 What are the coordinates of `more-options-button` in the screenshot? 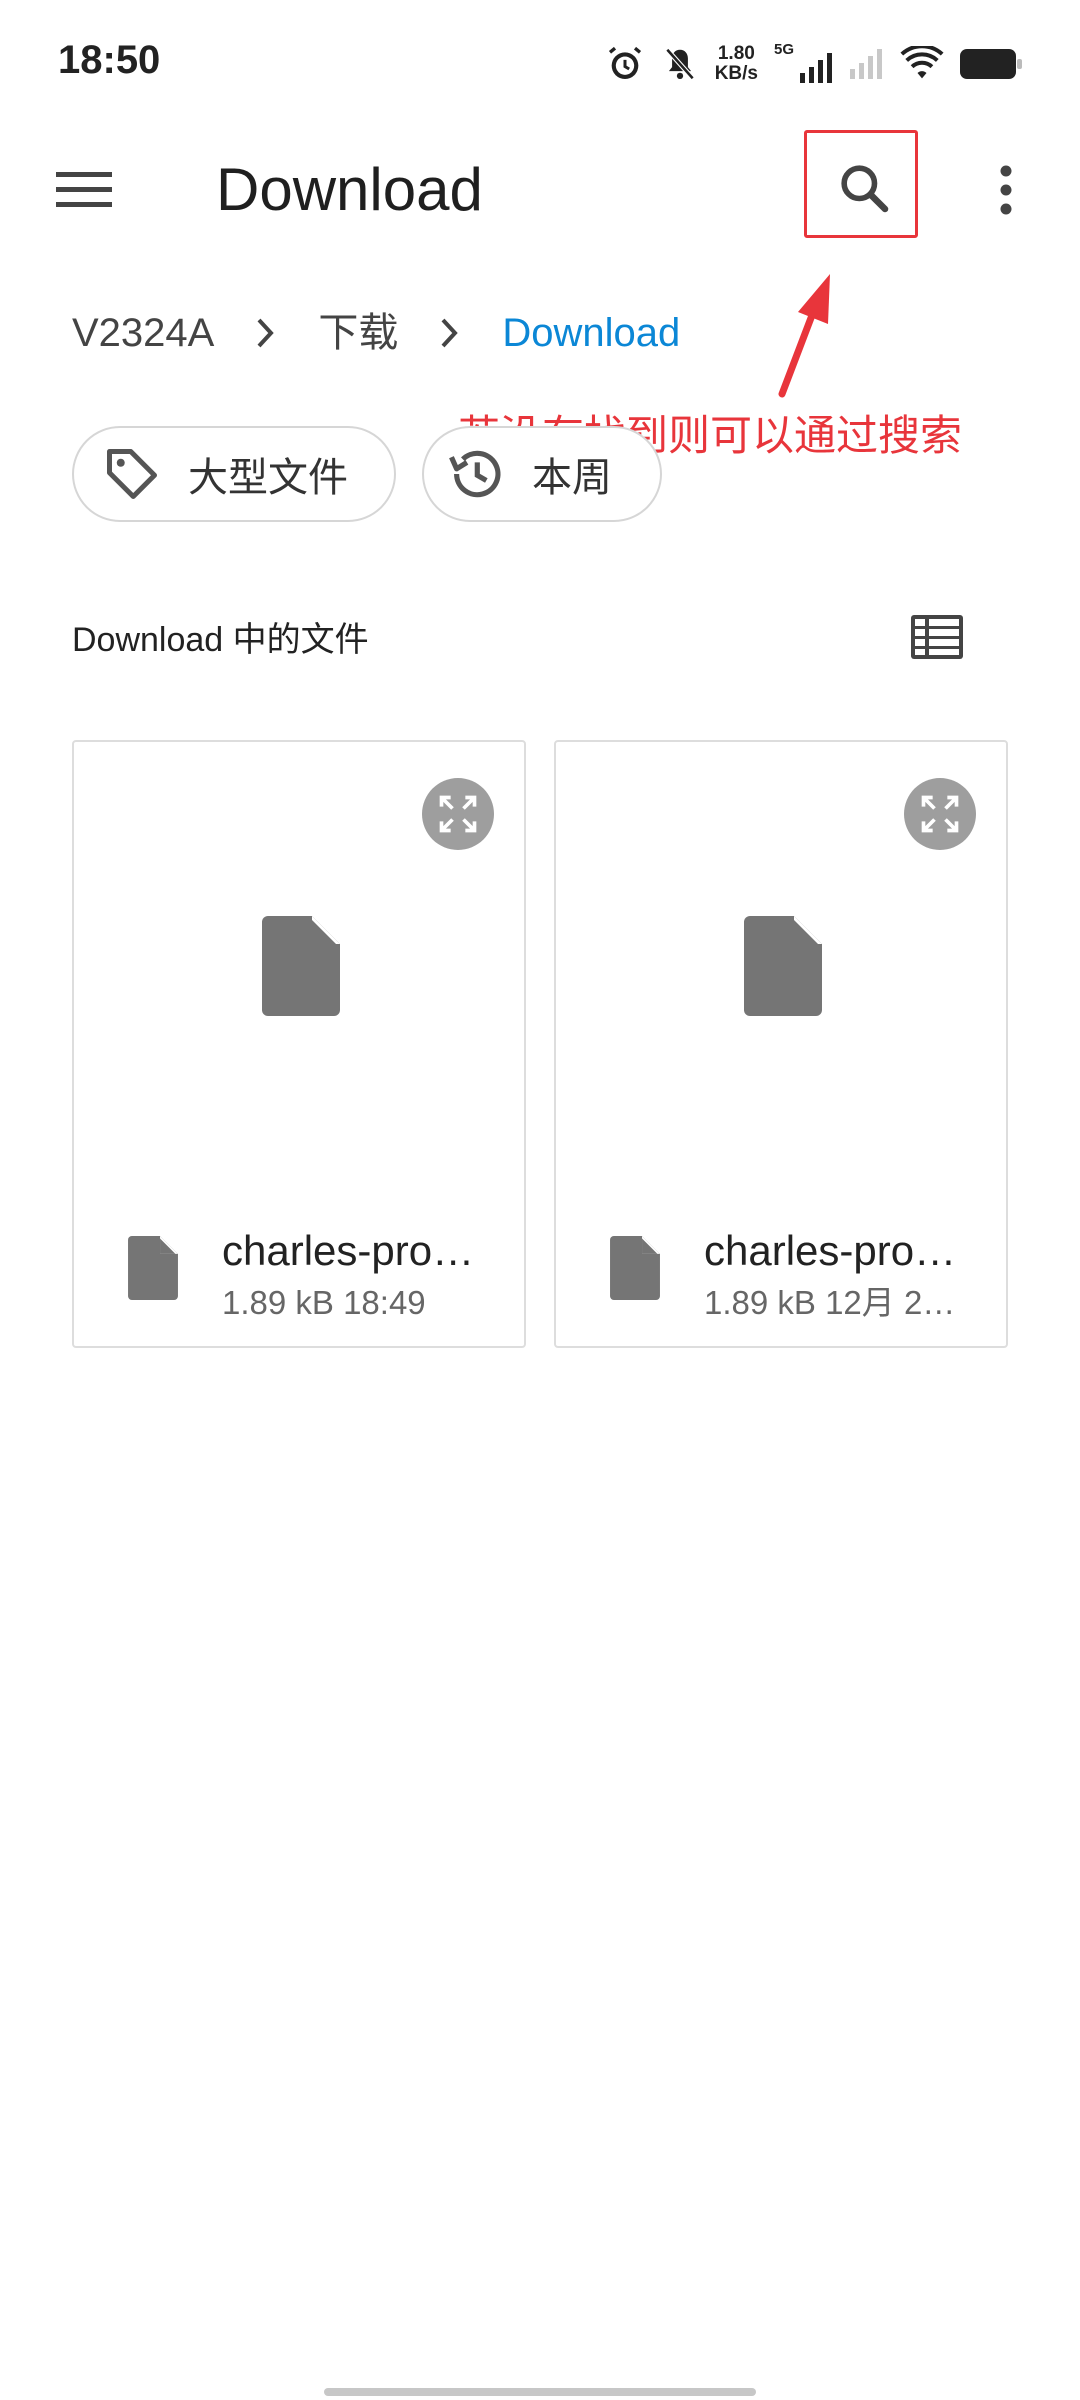 It's located at (1006, 190).